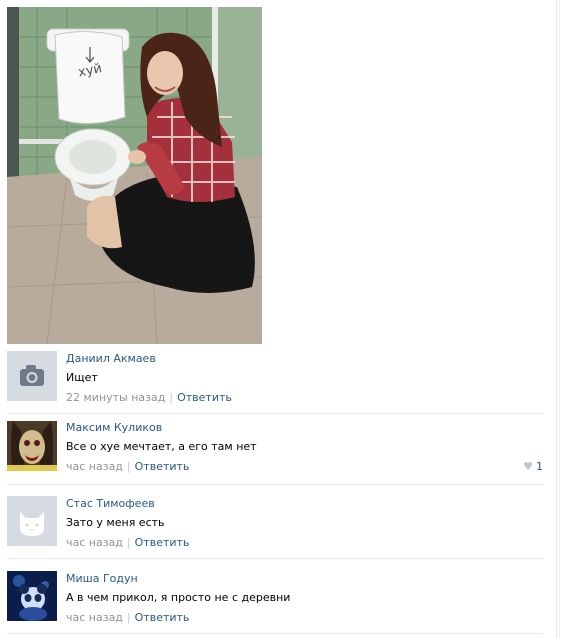 This screenshot has height=638, width=563. What do you see at coordinates (115, 397) in the screenshot?
I see `comment-time: 22 минуты назад` at bounding box center [115, 397].